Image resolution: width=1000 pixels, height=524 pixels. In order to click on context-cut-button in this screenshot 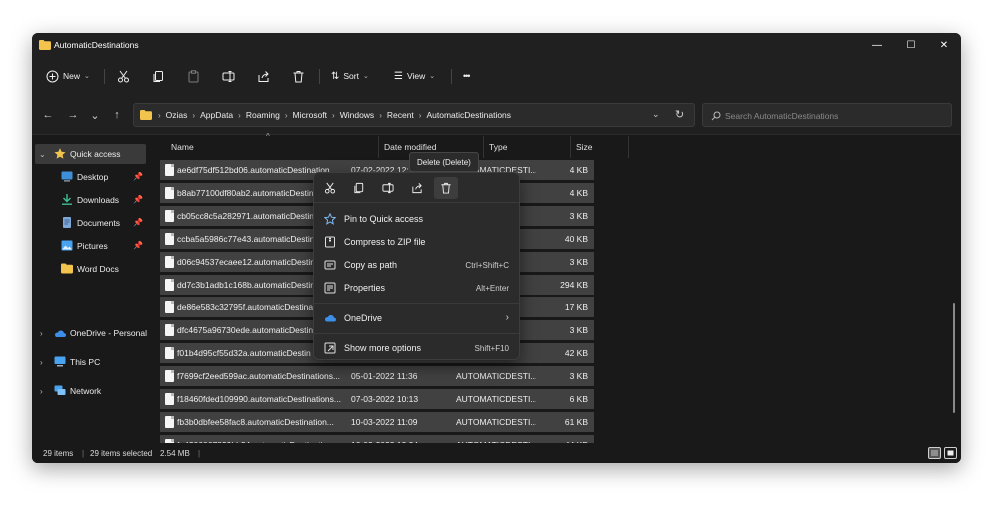, I will do `click(330, 188)`.